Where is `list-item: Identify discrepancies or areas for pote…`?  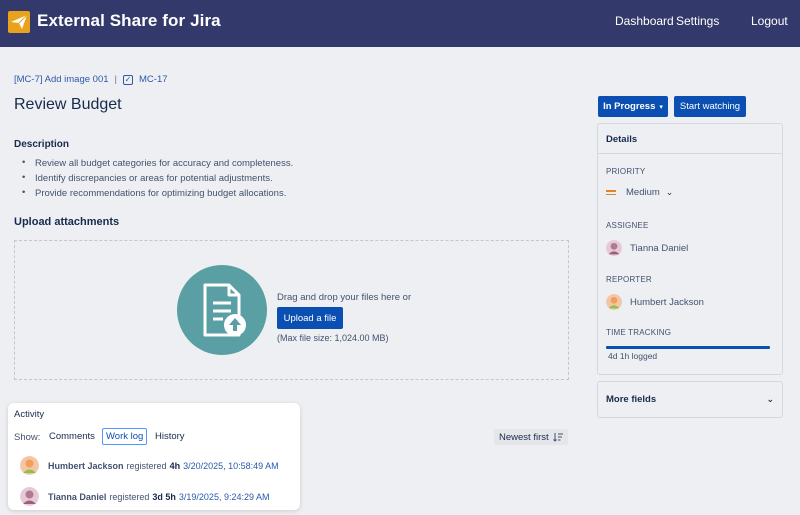 list-item: Identify discrepancies or areas for pote… is located at coordinates (157, 178).